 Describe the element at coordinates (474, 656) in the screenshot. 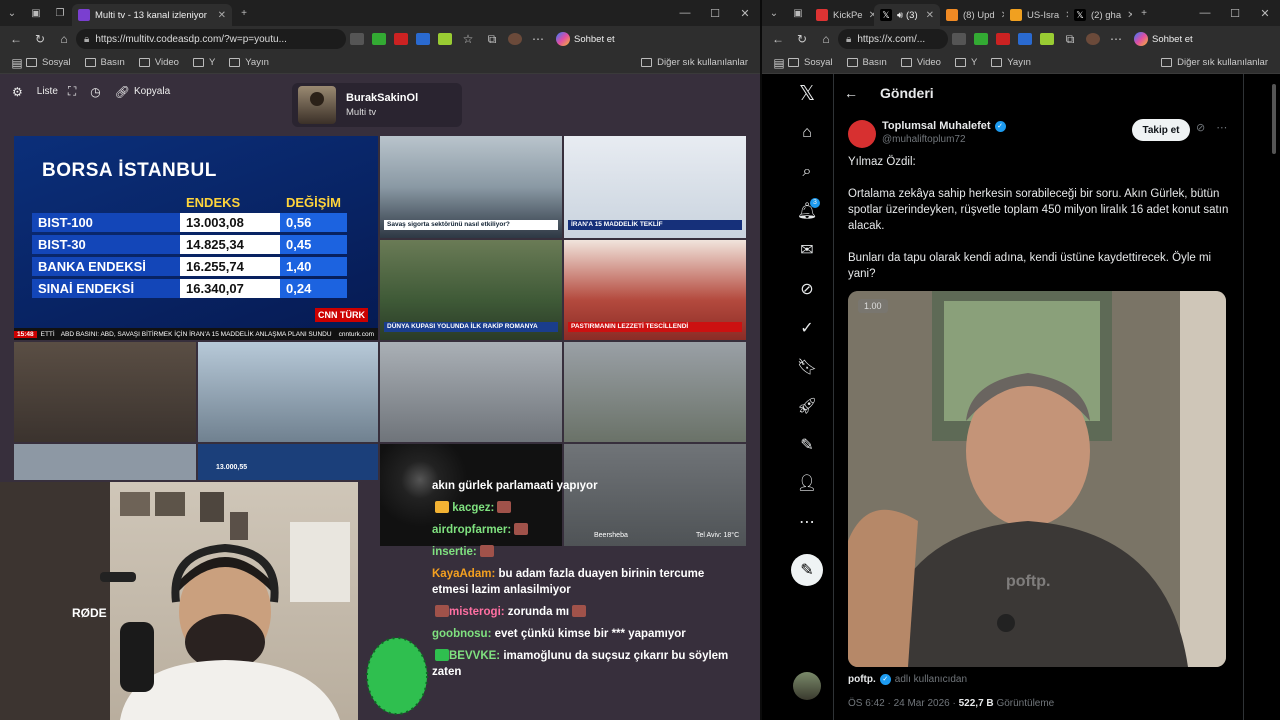

I see `chat-user: BEVVKE:` at that location.